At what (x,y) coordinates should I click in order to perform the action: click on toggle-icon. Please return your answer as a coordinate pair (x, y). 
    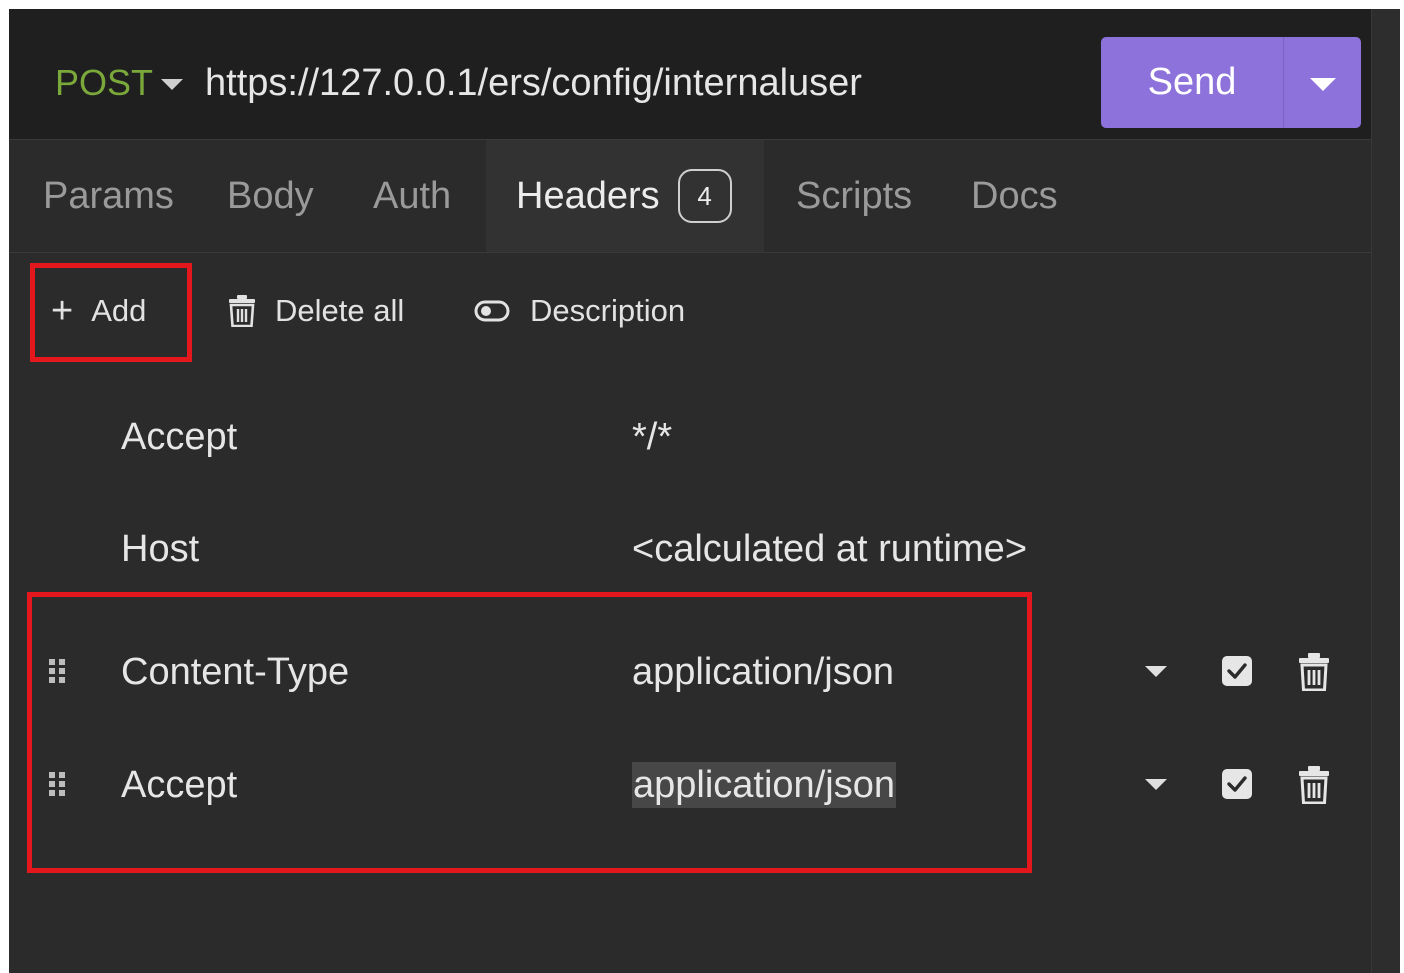
    Looking at the image, I should click on (492, 311).